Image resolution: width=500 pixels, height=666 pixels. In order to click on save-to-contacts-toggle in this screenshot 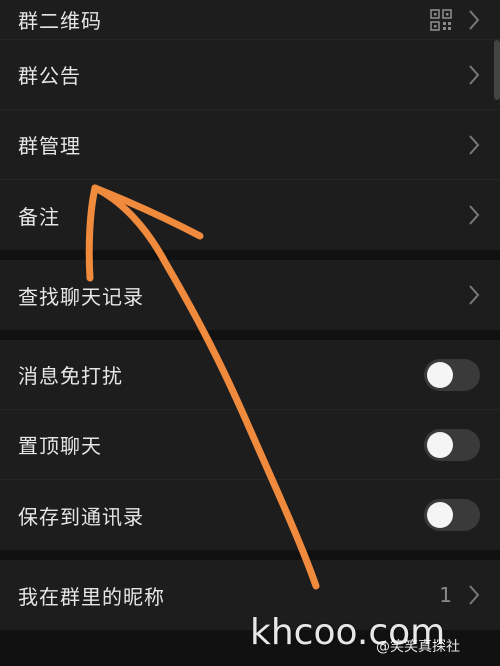, I will do `click(452, 515)`.